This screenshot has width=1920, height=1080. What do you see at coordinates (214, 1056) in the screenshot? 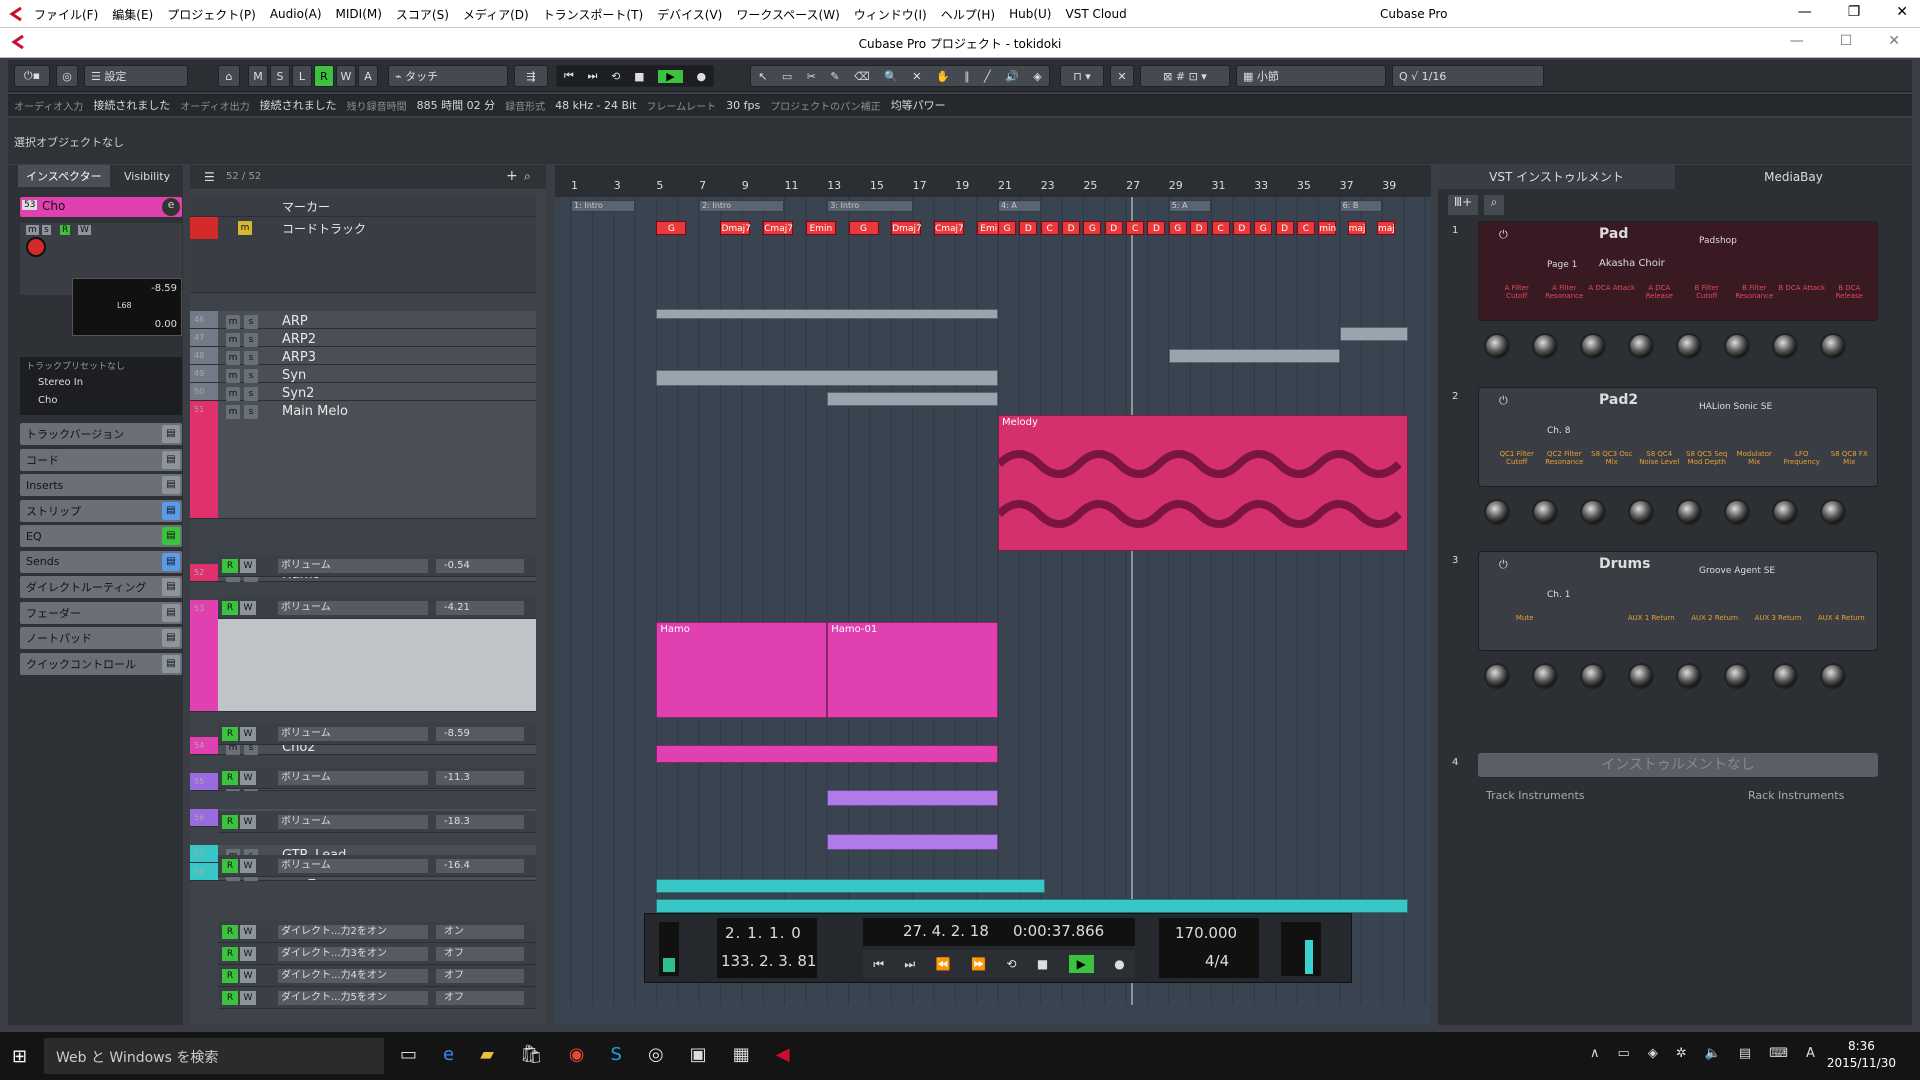
I see `taskbar-search: Web と Windows を検索` at bounding box center [214, 1056].